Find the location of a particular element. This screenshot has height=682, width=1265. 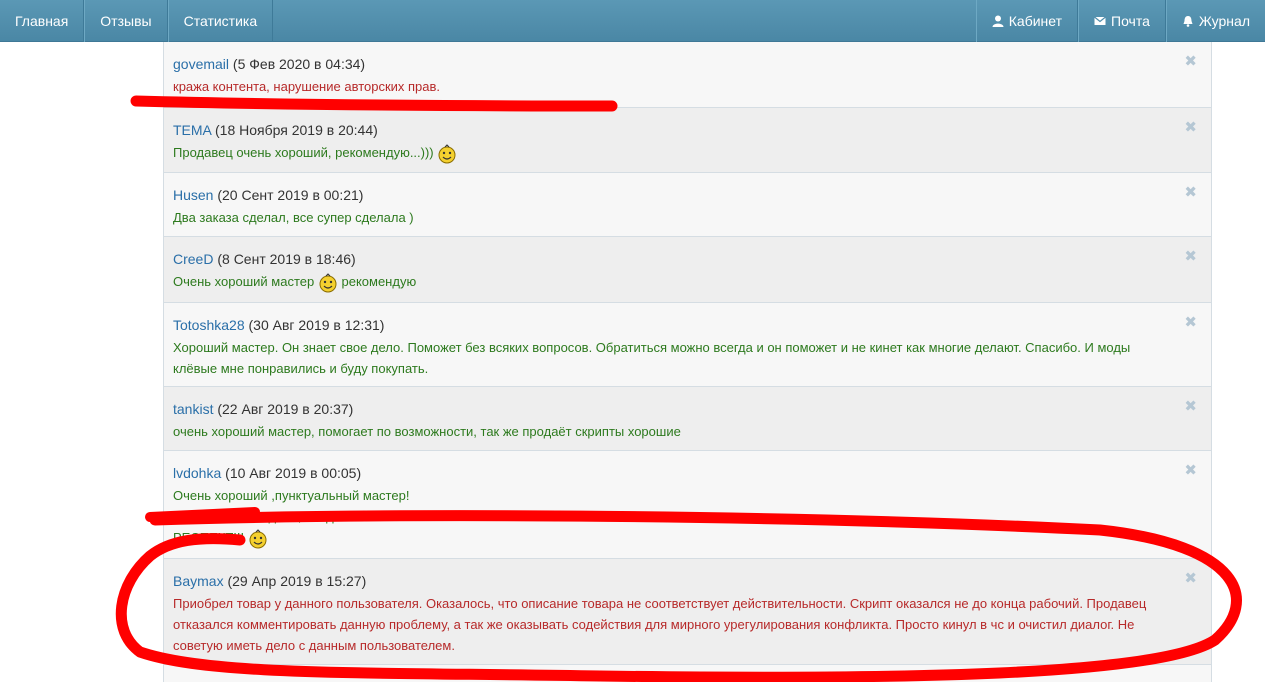

review-author-link: govemail is located at coordinates (201, 64).